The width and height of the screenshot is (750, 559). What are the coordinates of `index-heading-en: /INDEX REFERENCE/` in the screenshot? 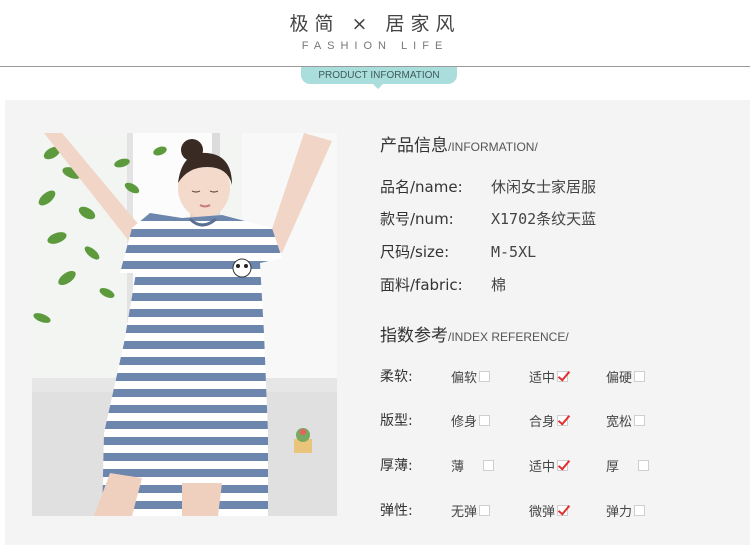 It's located at (508, 337).